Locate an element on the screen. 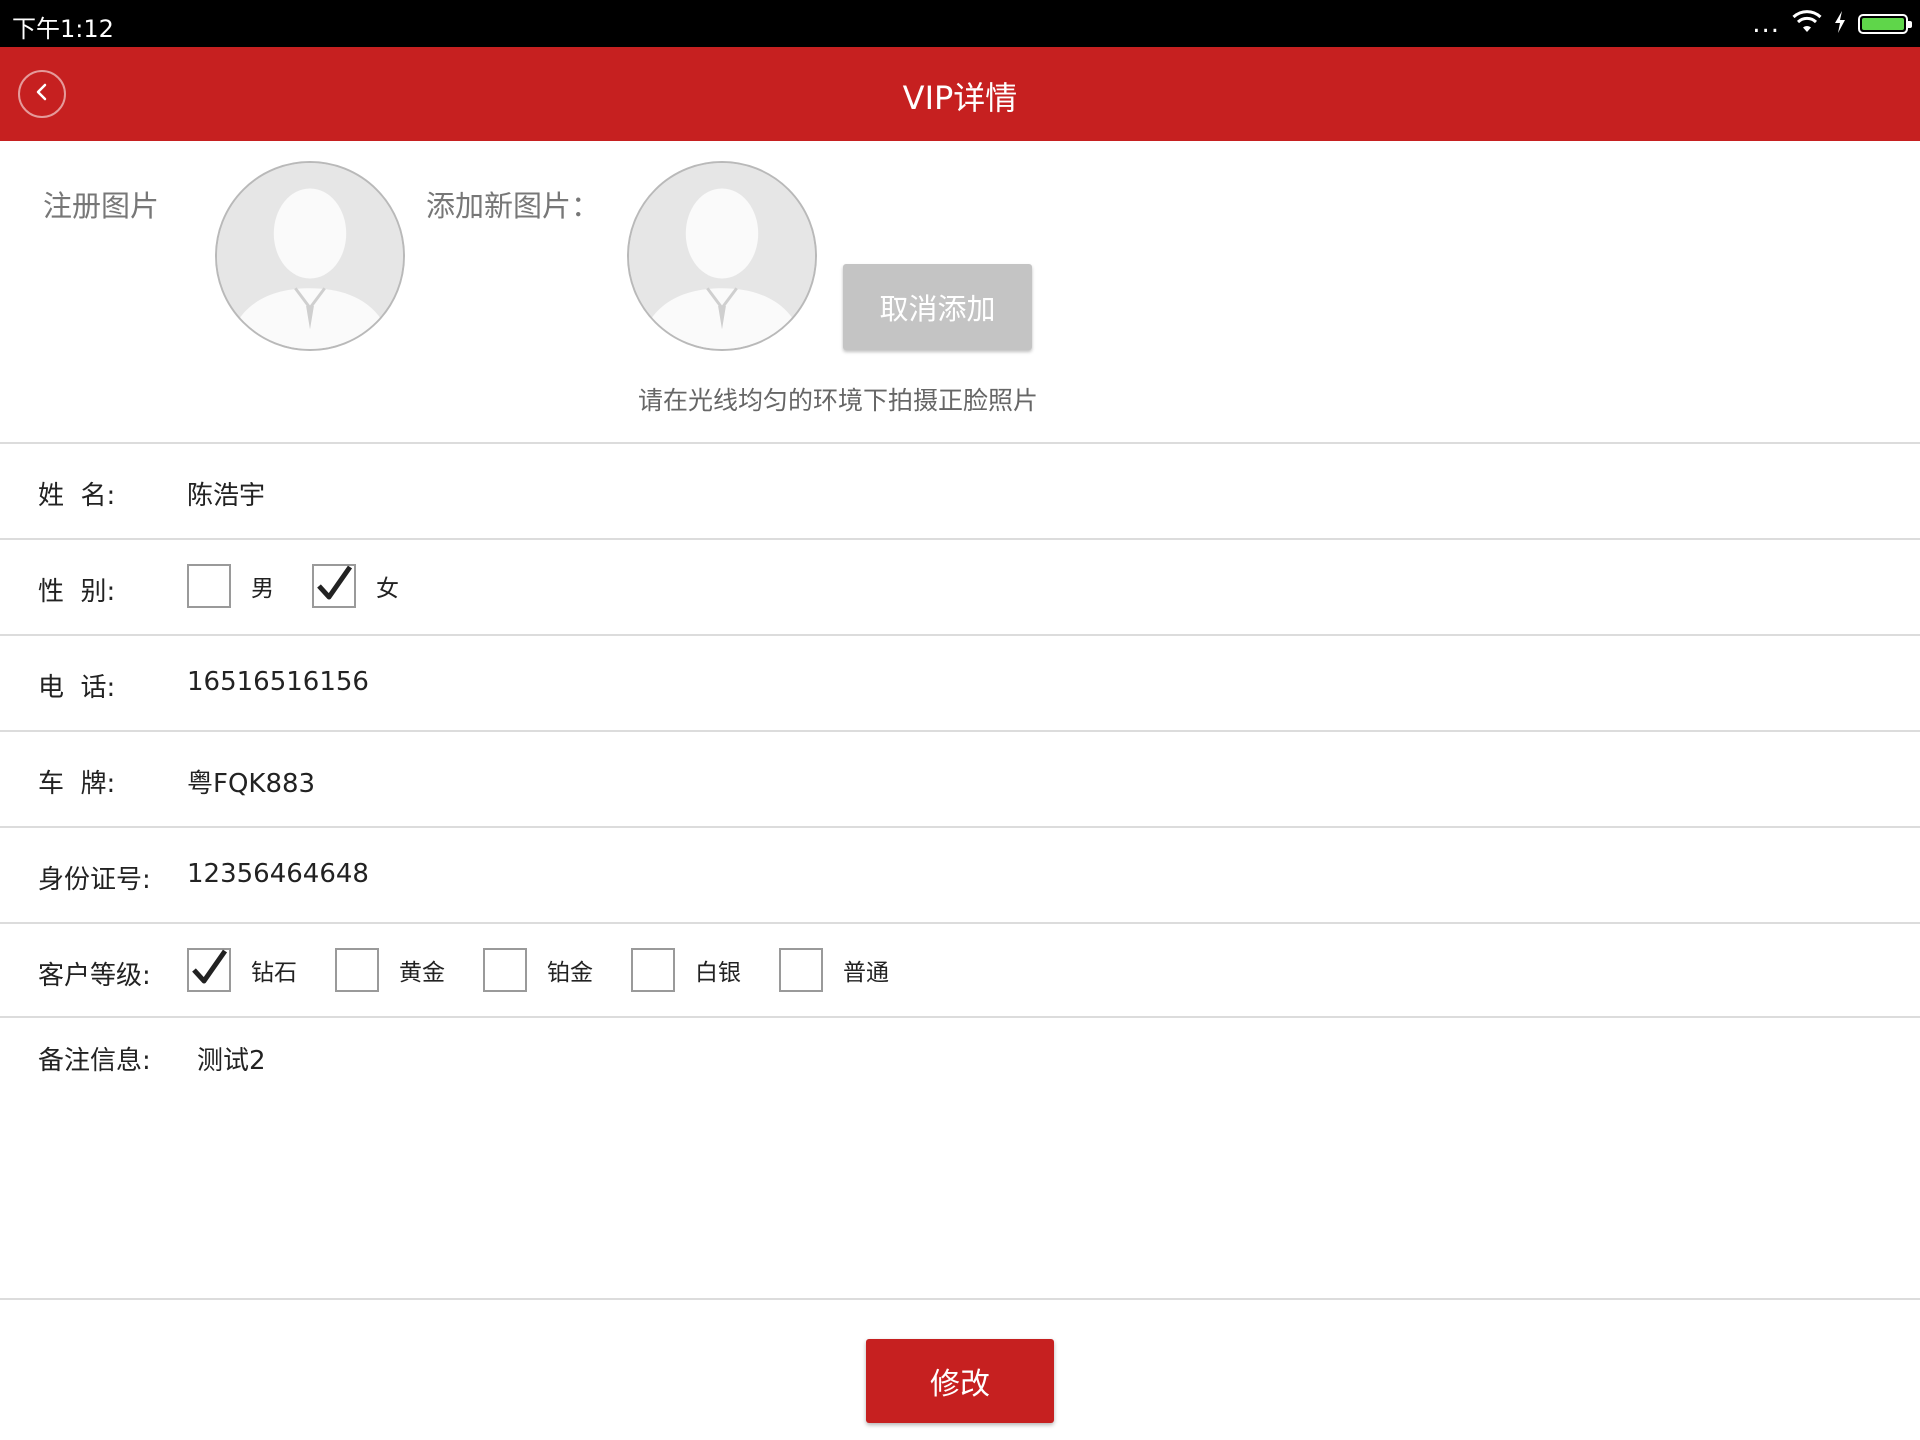 Image resolution: width=1920 pixels, height=1440 pixels. name-label: 姓 名: is located at coordinates (77, 496).